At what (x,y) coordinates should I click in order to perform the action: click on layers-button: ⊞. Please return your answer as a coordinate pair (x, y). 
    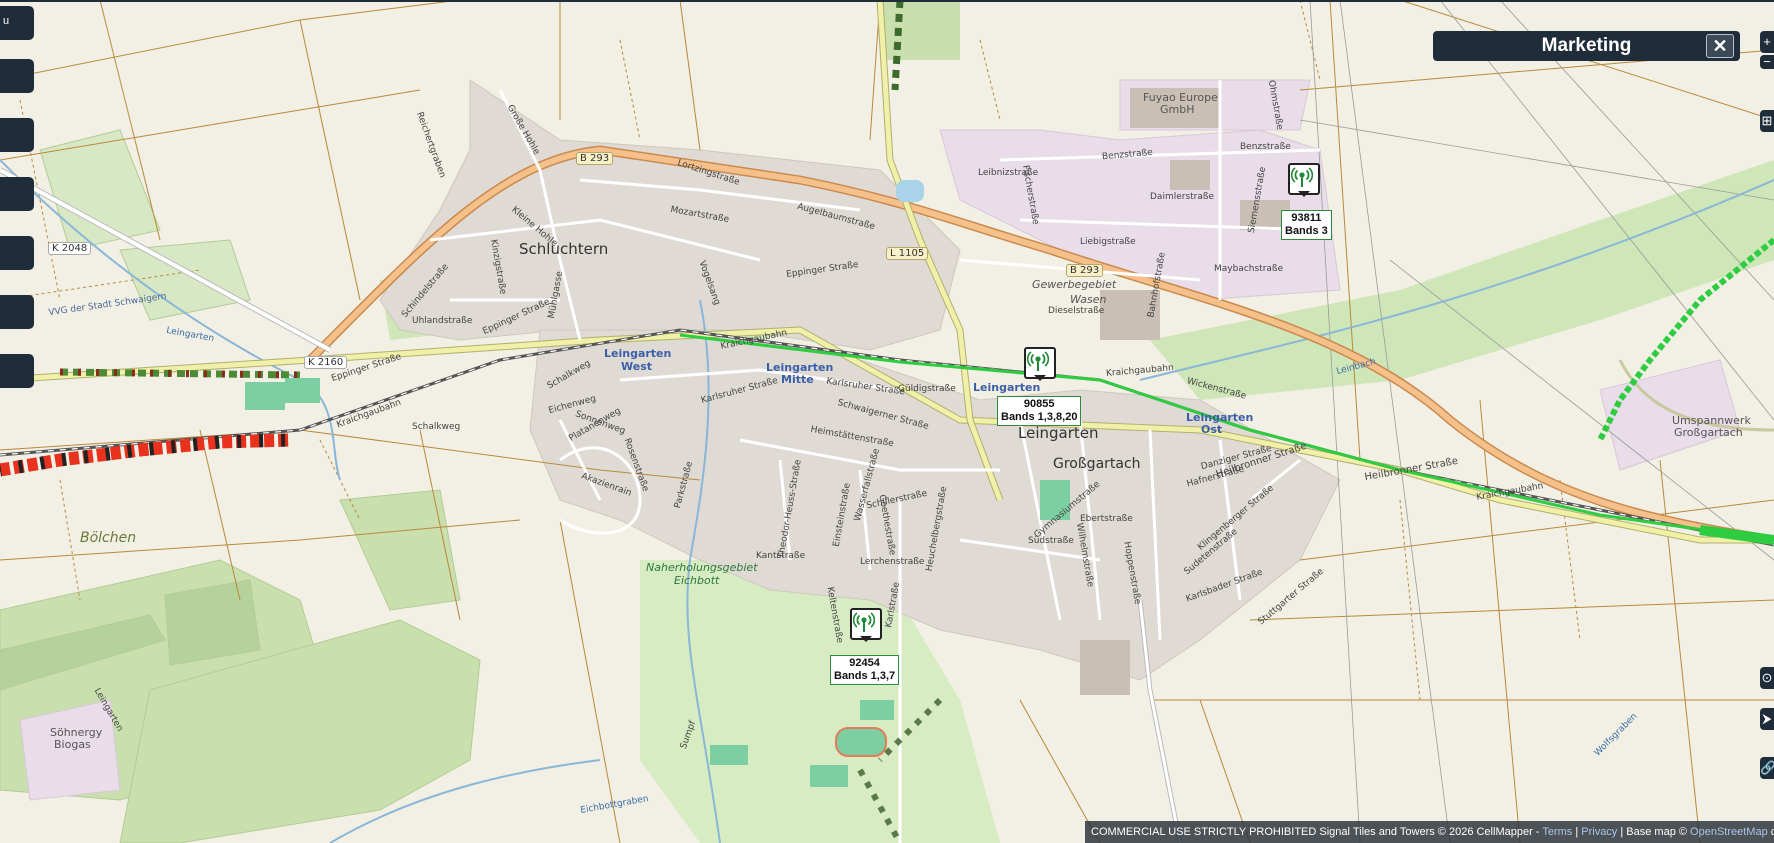
    Looking at the image, I should click on (1767, 121).